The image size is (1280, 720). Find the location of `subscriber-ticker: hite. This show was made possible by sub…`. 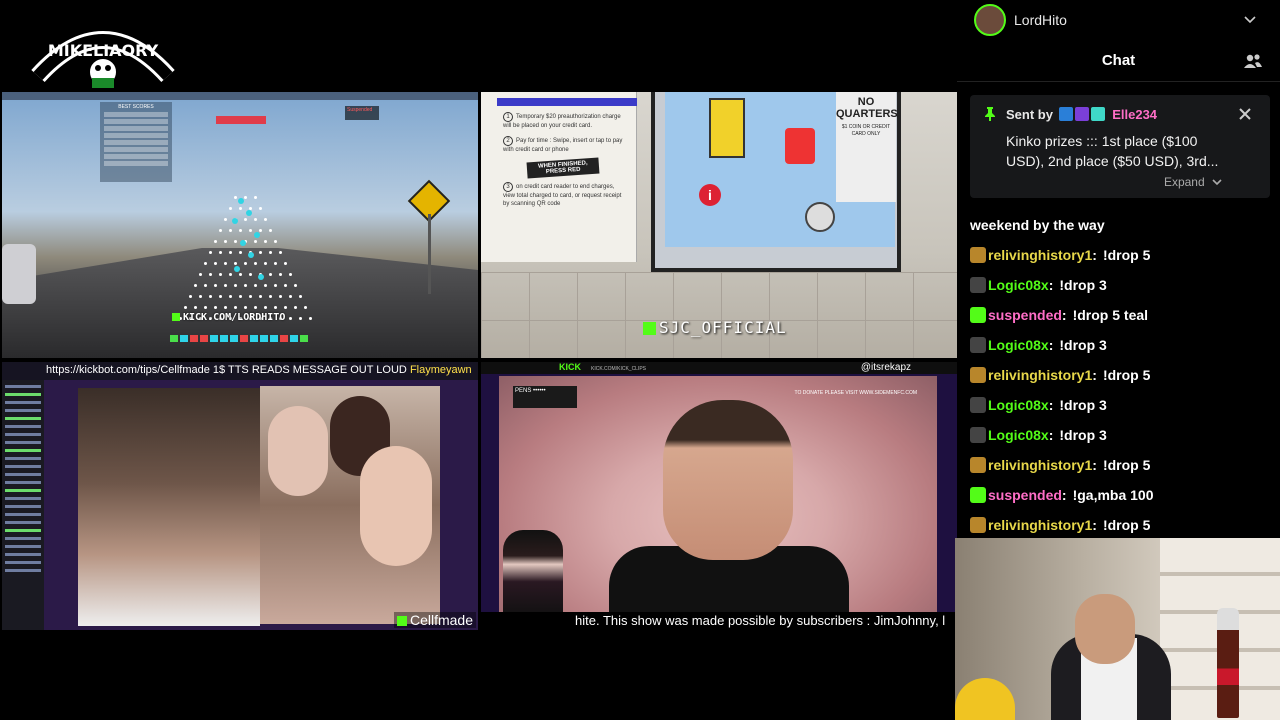

subscriber-ticker: hite. This show was made possible by sub… is located at coordinates (719, 621).